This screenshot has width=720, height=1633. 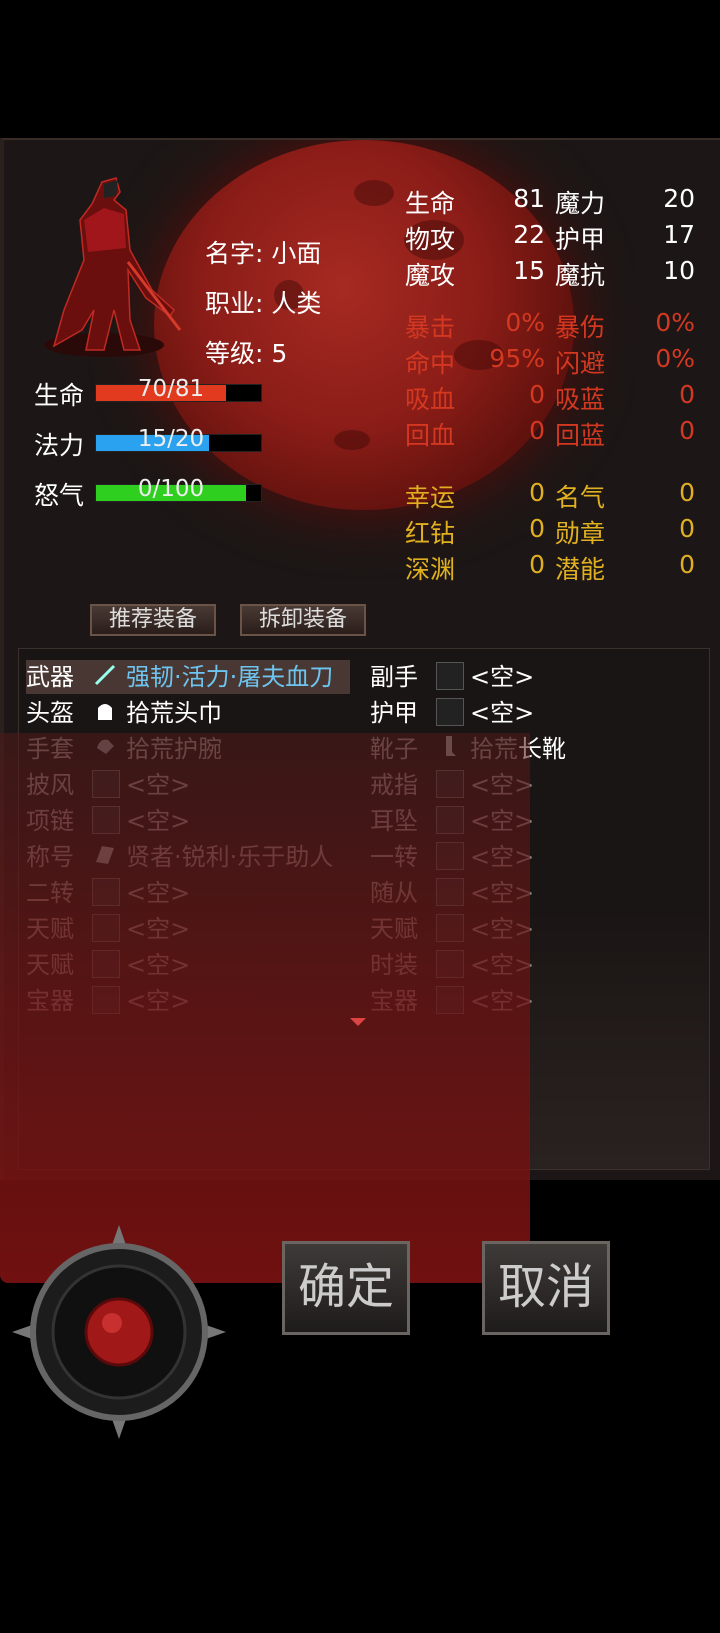 What do you see at coordinates (430, 435) in the screenshot?
I see `stat-name: 回血` at bounding box center [430, 435].